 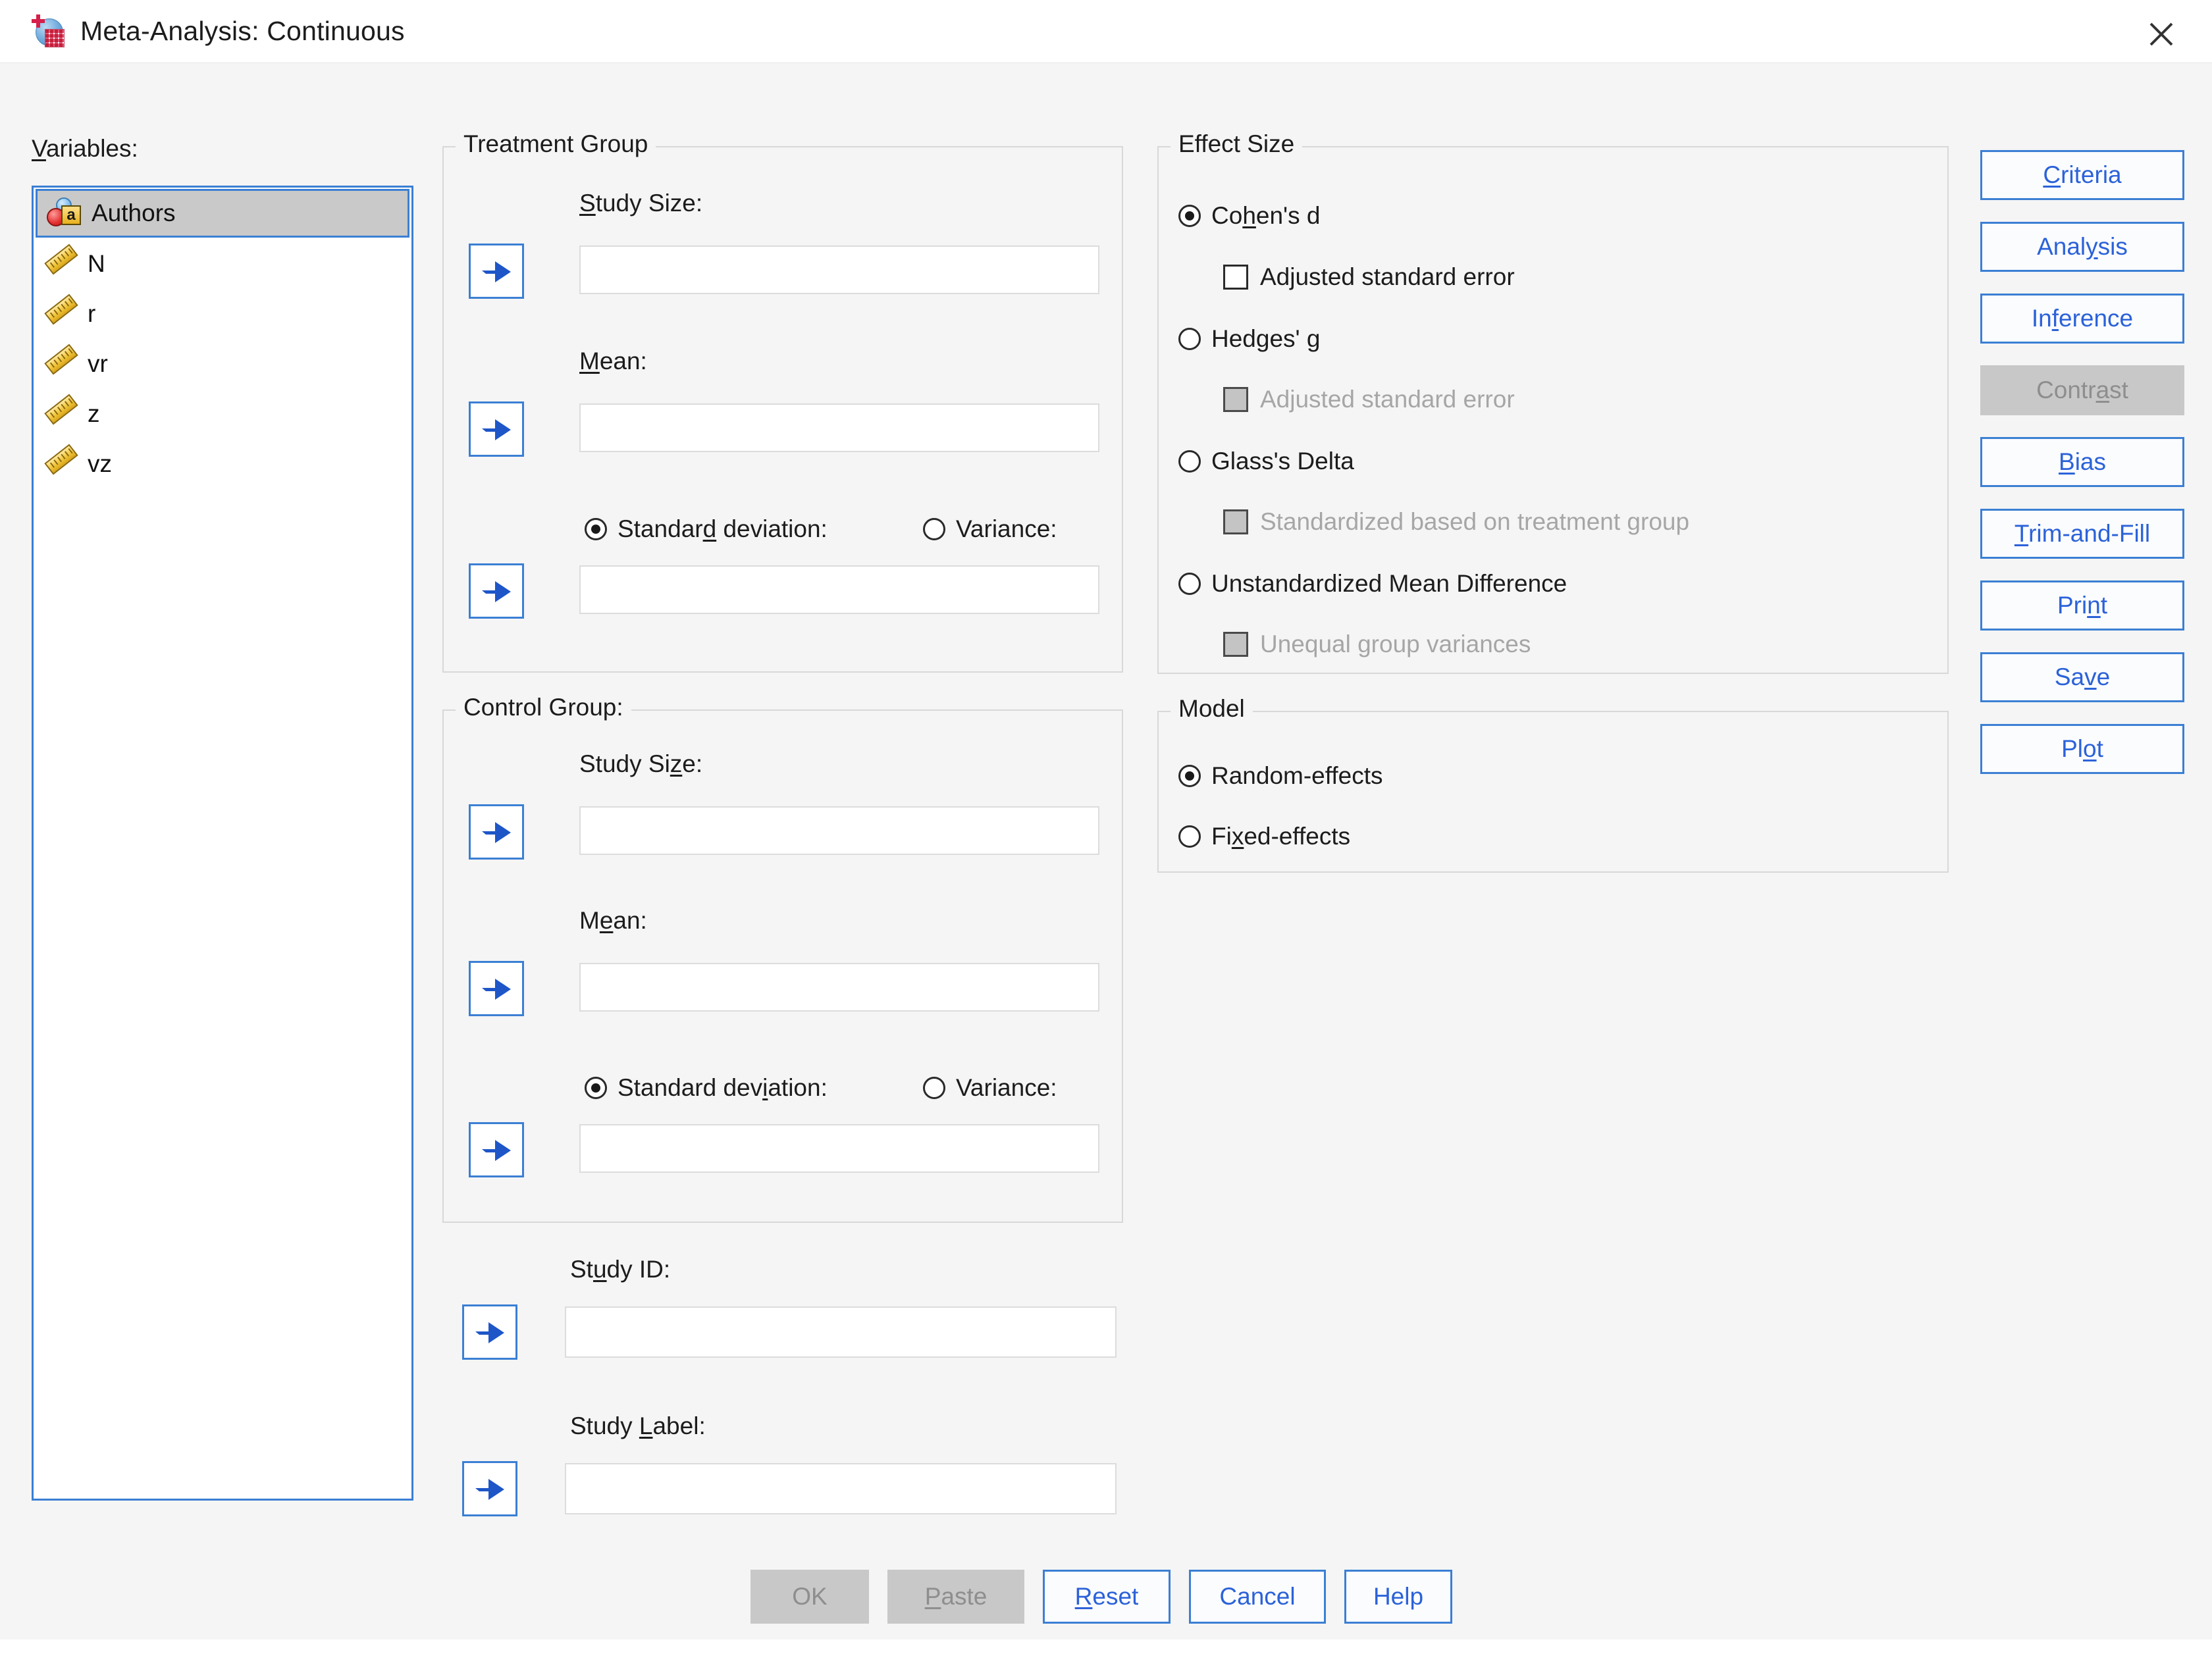 What do you see at coordinates (1281, 836) in the screenshot?
I see `model-option-label: Fixed-effects` at bounding box center [1281, 836].